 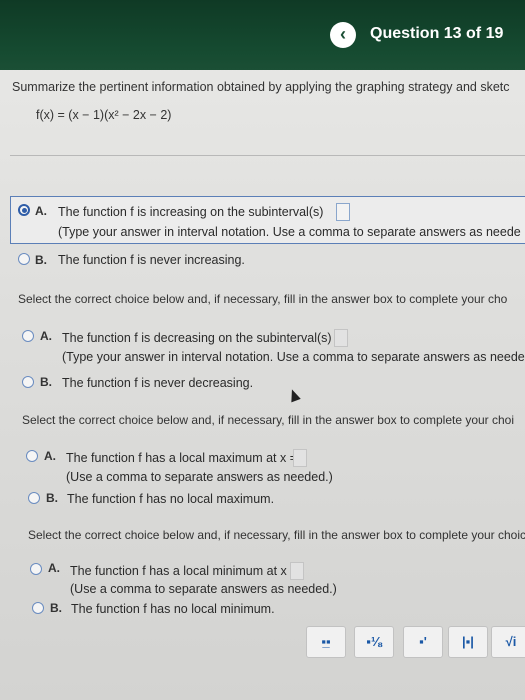 I want to click on fraction-button: ▪̲▪, so click(x=326, y=642).